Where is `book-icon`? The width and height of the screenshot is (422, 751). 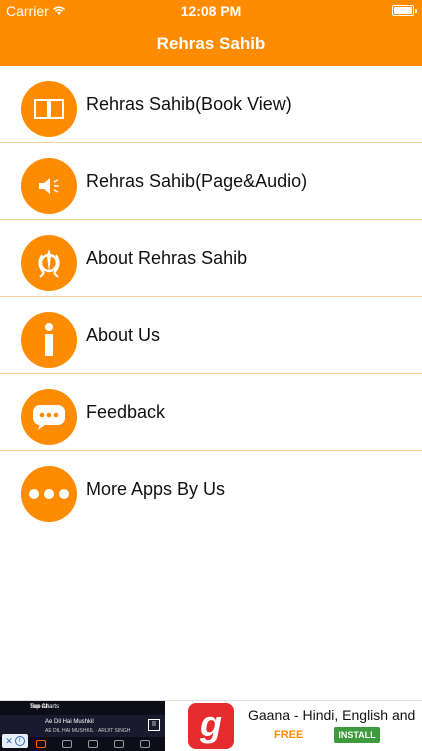
book-icon is located at coordinates (49, 109).